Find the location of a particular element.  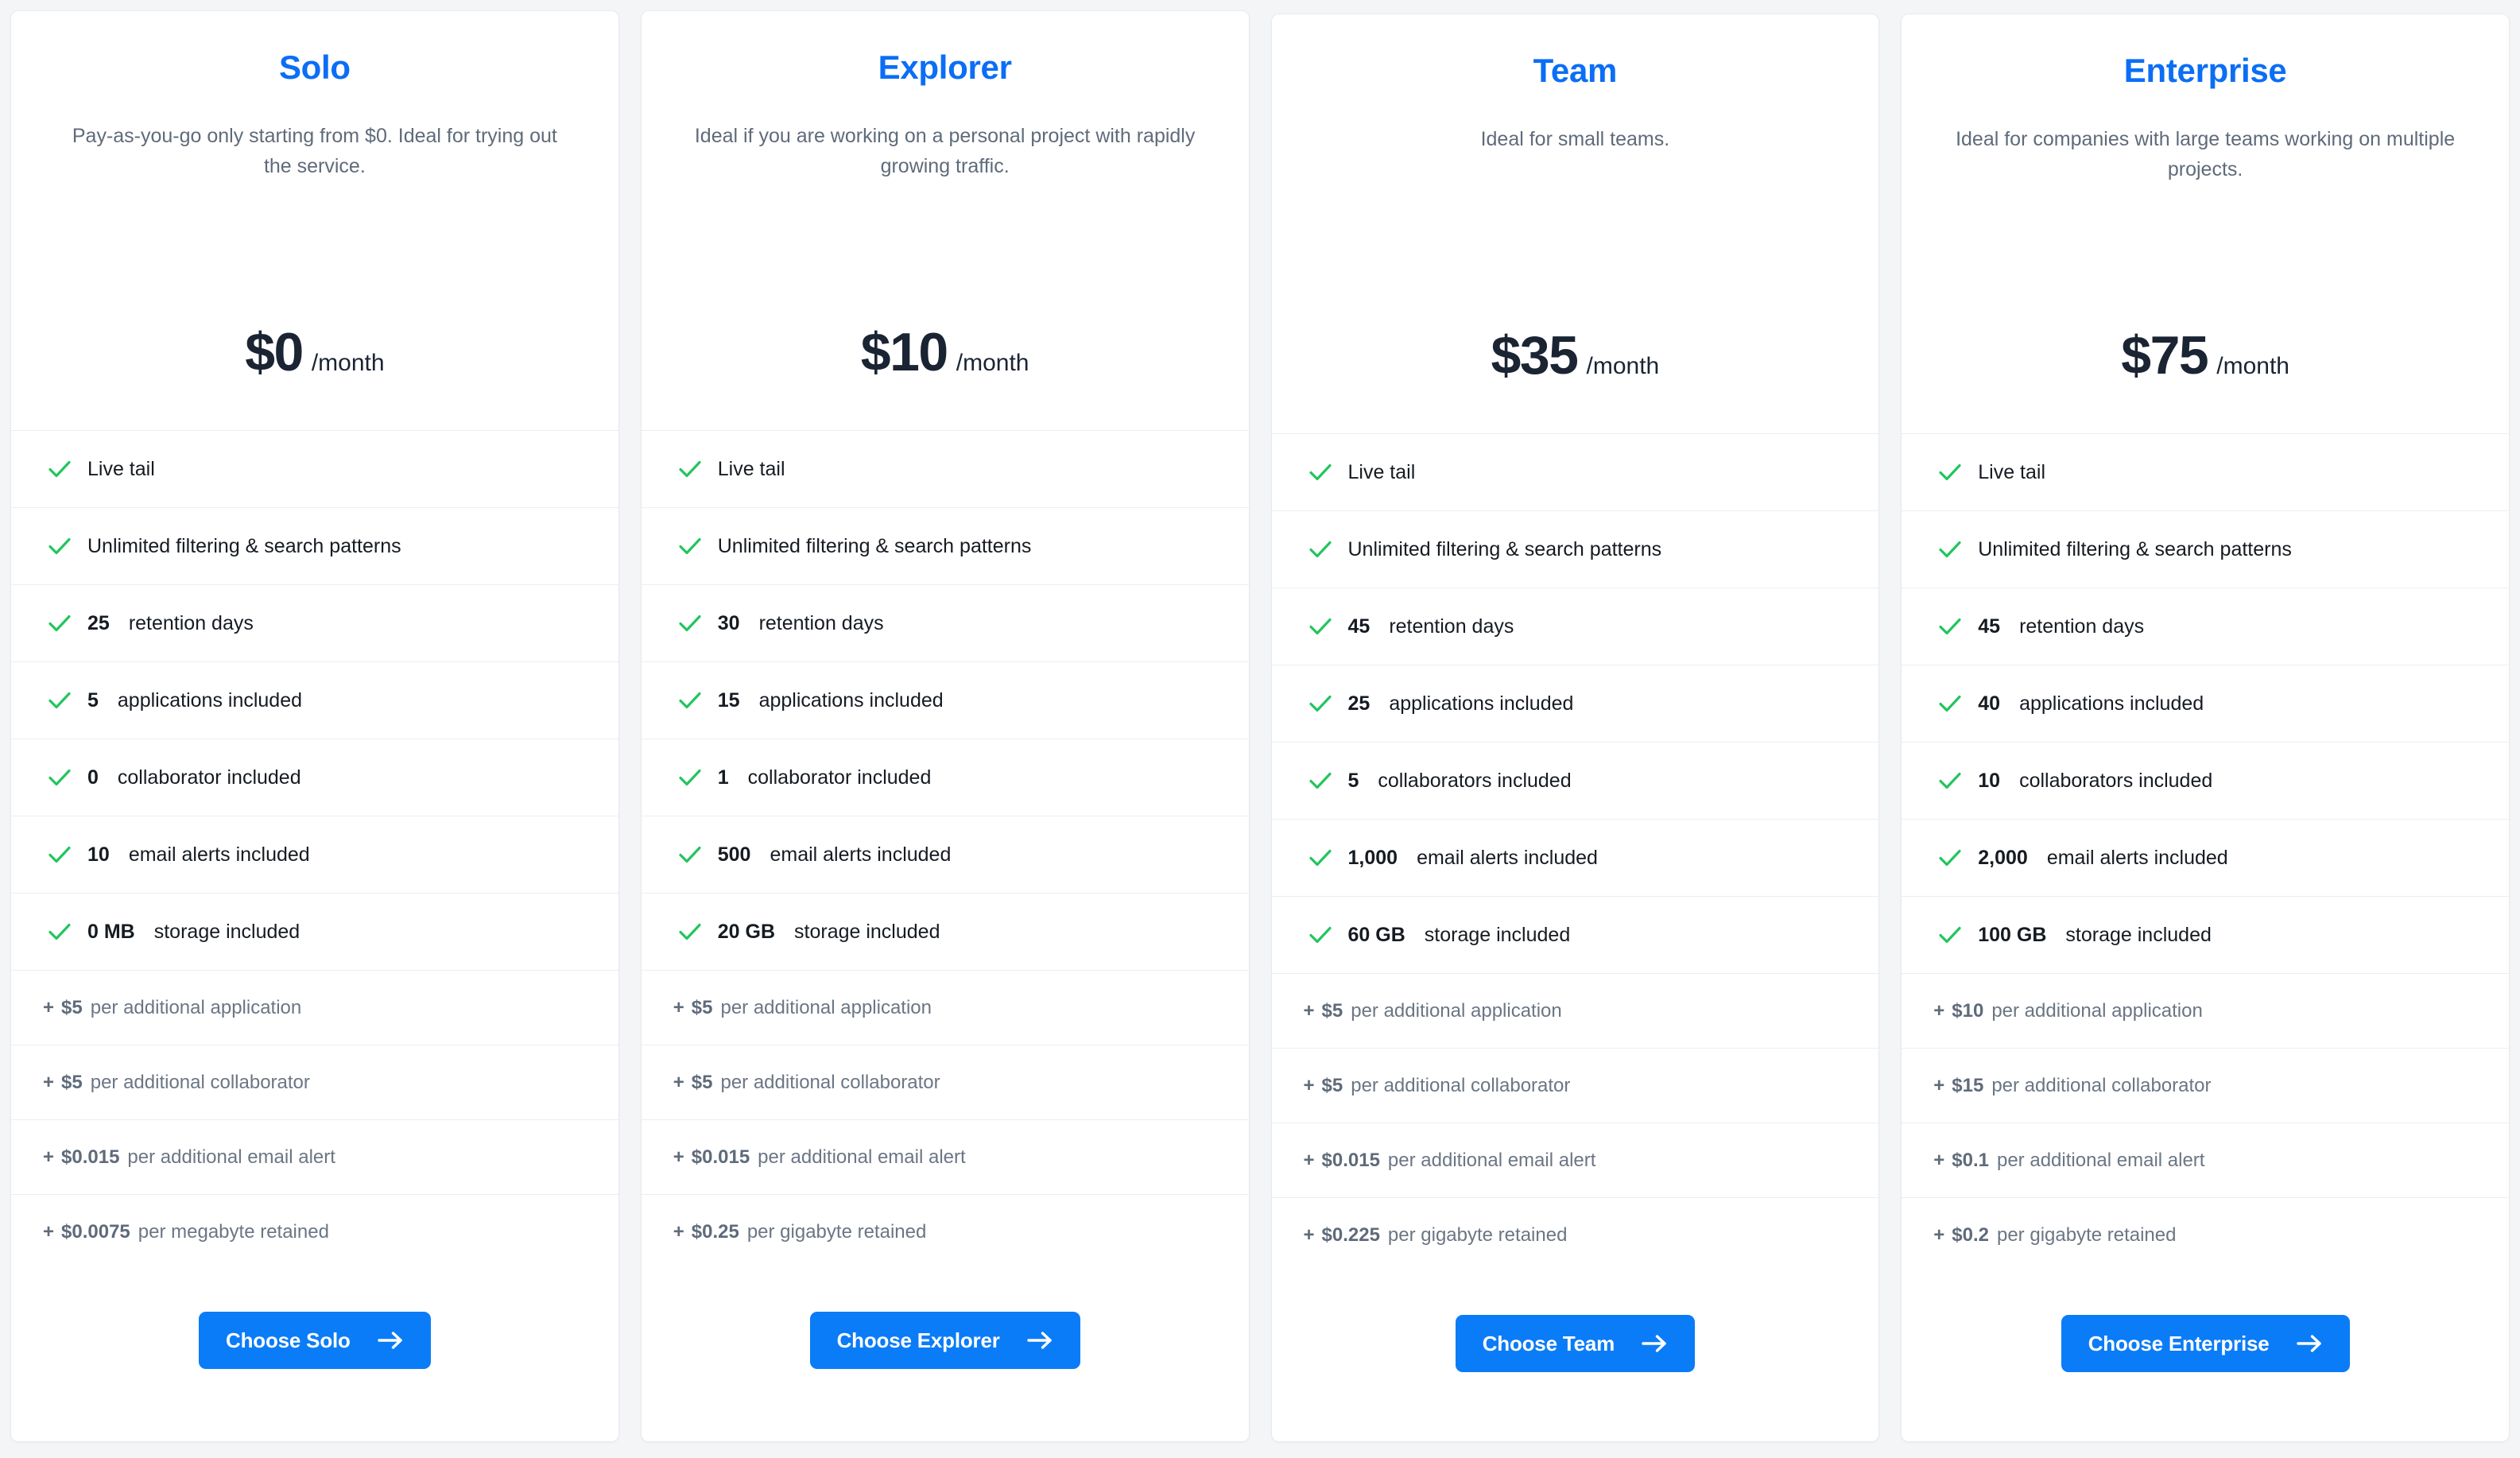

feature-value: 10 is located at coordinates (98, 854).